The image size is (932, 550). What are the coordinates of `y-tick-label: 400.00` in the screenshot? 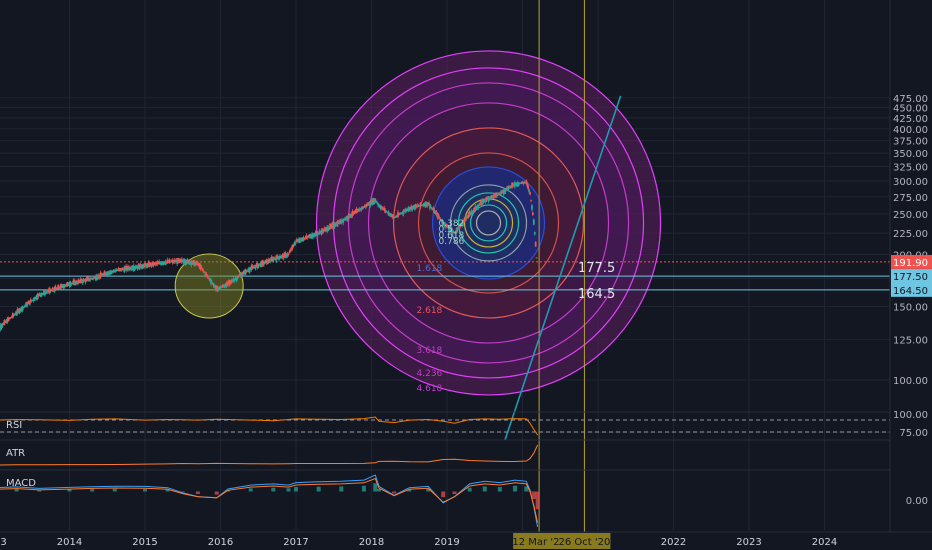 It's located at (910, 130).